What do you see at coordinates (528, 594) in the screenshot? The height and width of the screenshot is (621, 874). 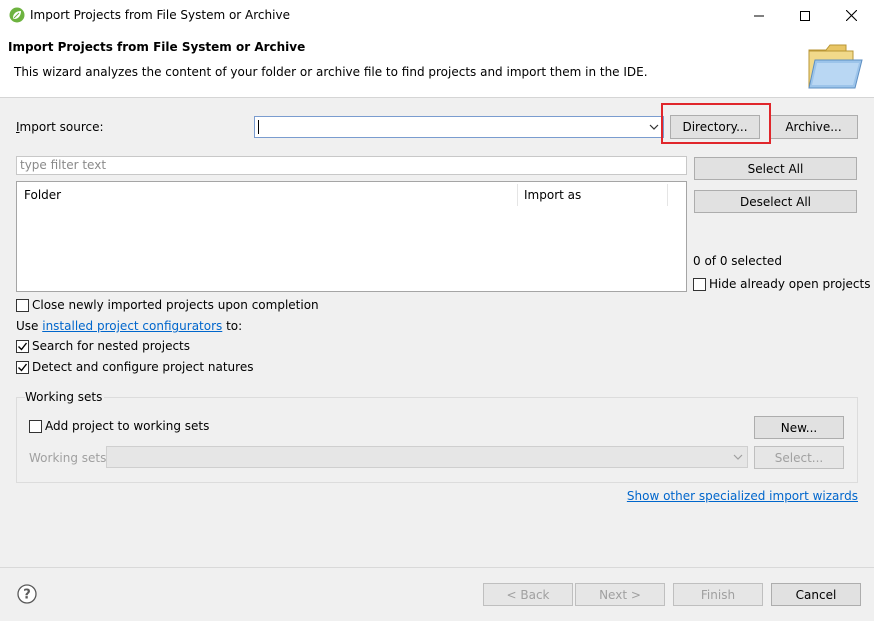 I see `back-button: < Back` at bounding box center [528, 594].